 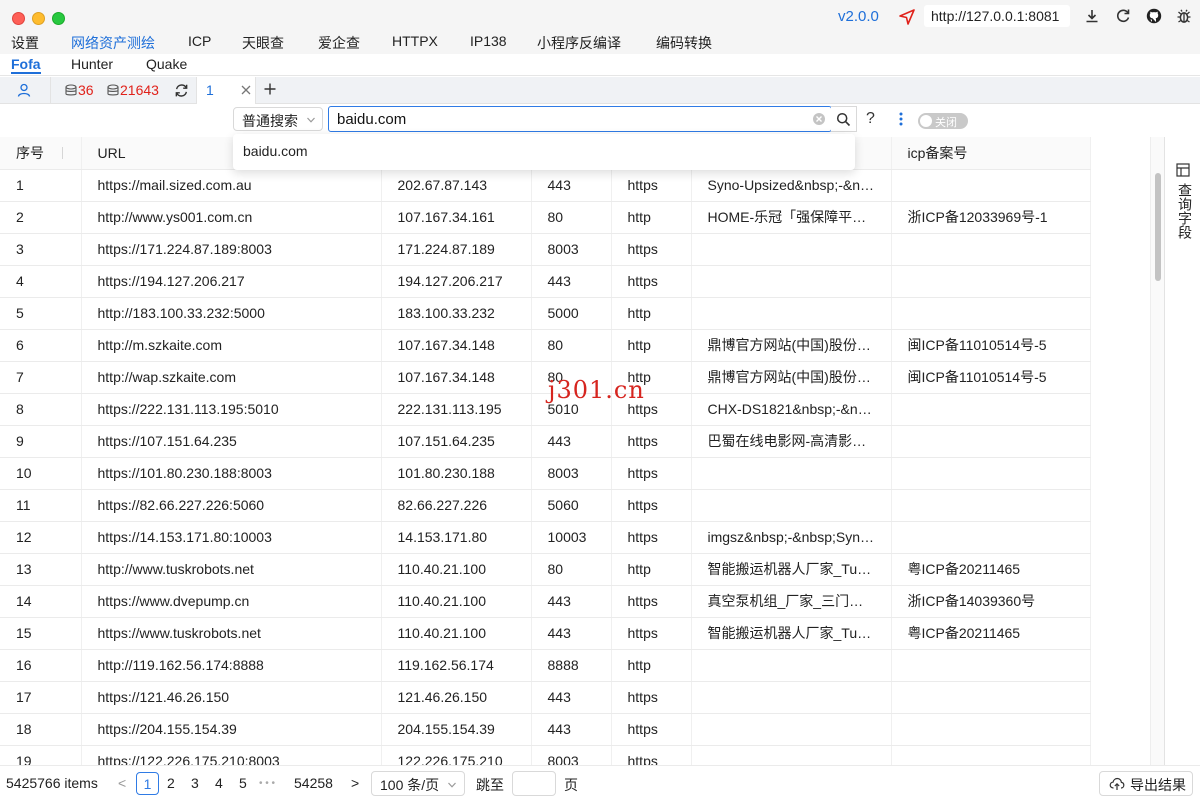 I want to click on cell-title: imgsz&nbsp;-&nbsp;Synology, so click(x=791, y=537).